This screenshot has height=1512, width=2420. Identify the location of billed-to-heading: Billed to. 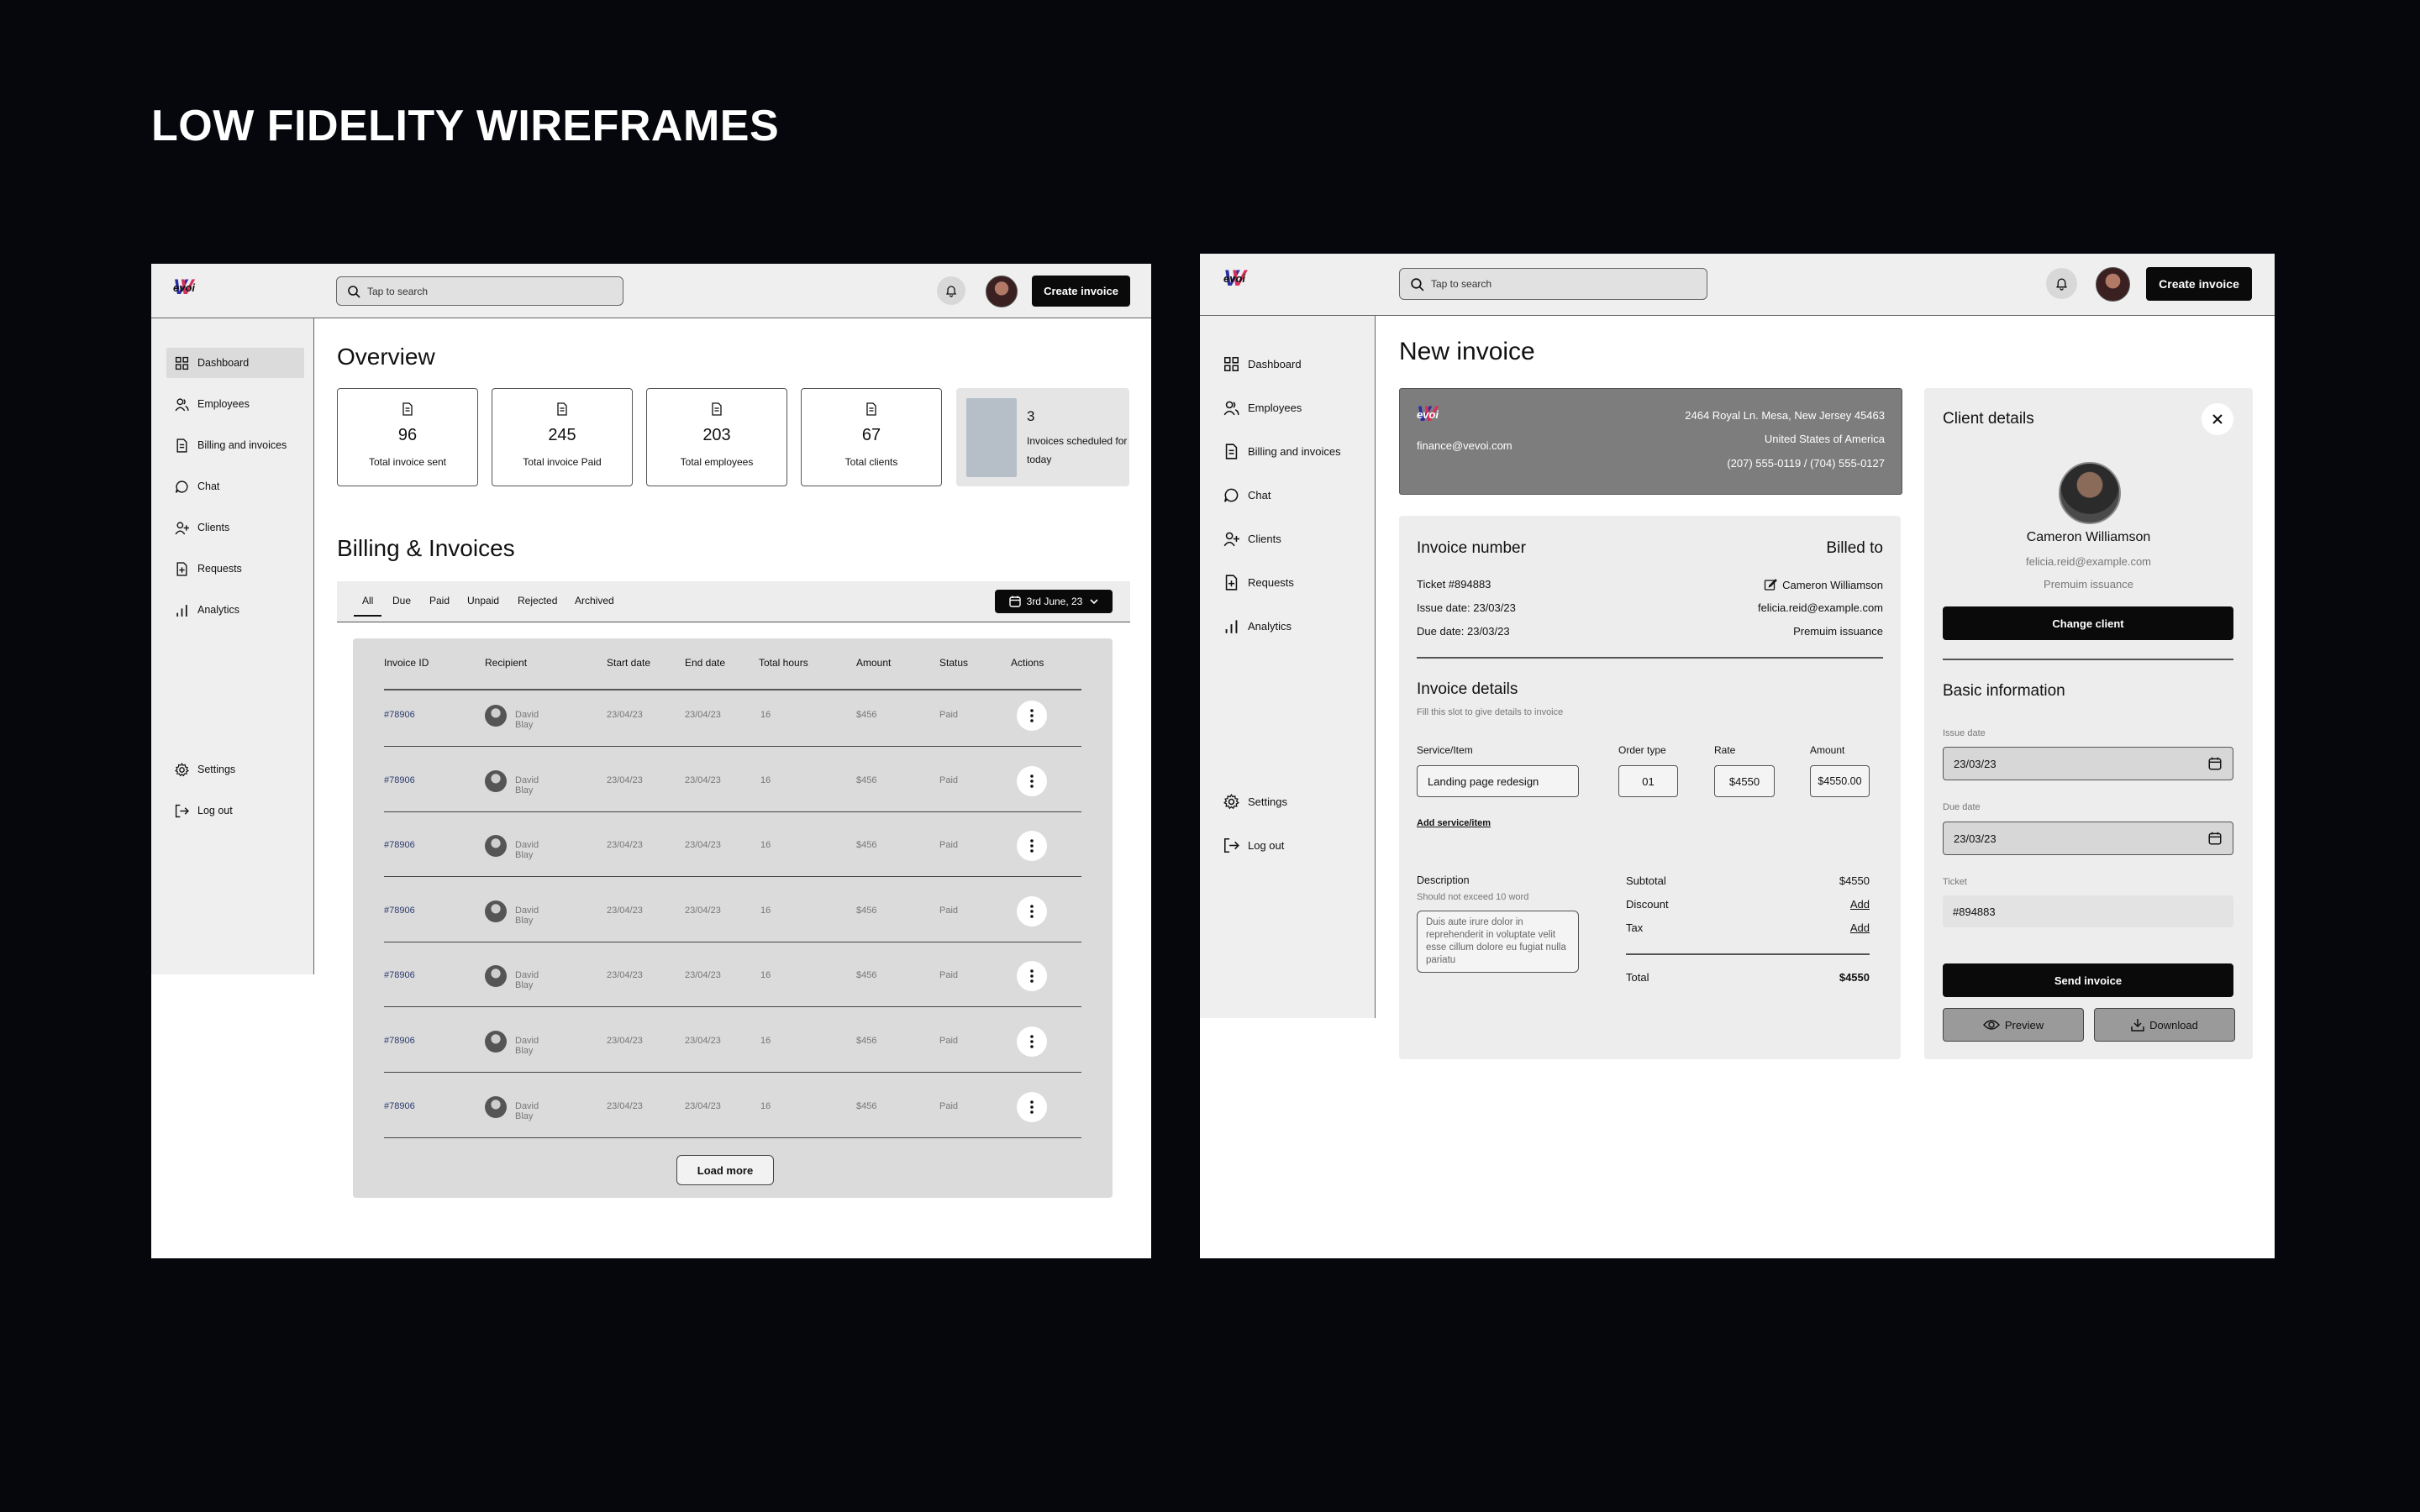
(1855, 548).